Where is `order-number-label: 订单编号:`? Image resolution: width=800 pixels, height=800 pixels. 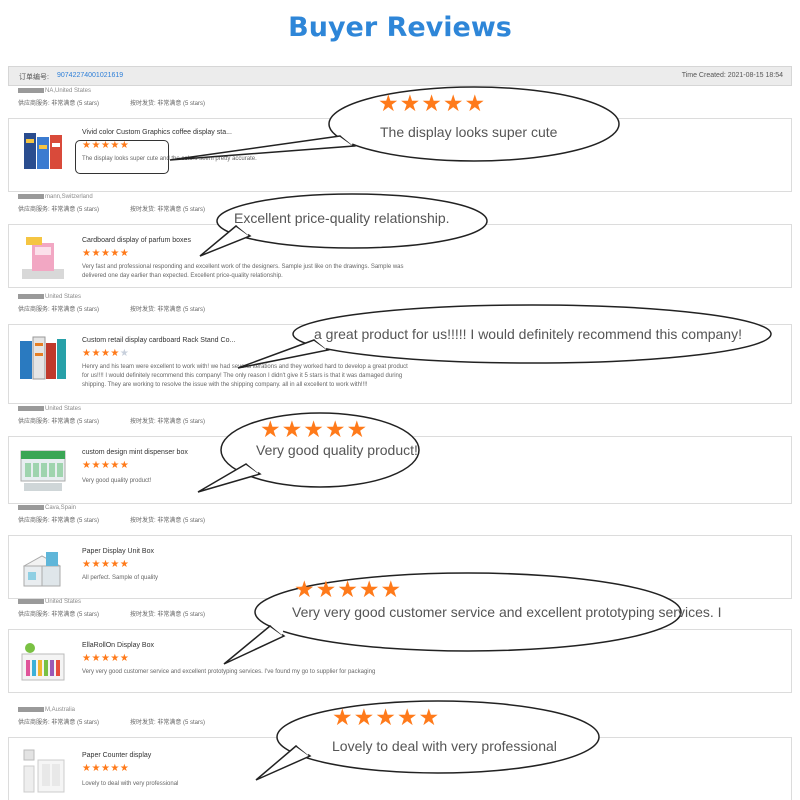 order-number-label: 订单编号: is located at coordinates (34, 77).